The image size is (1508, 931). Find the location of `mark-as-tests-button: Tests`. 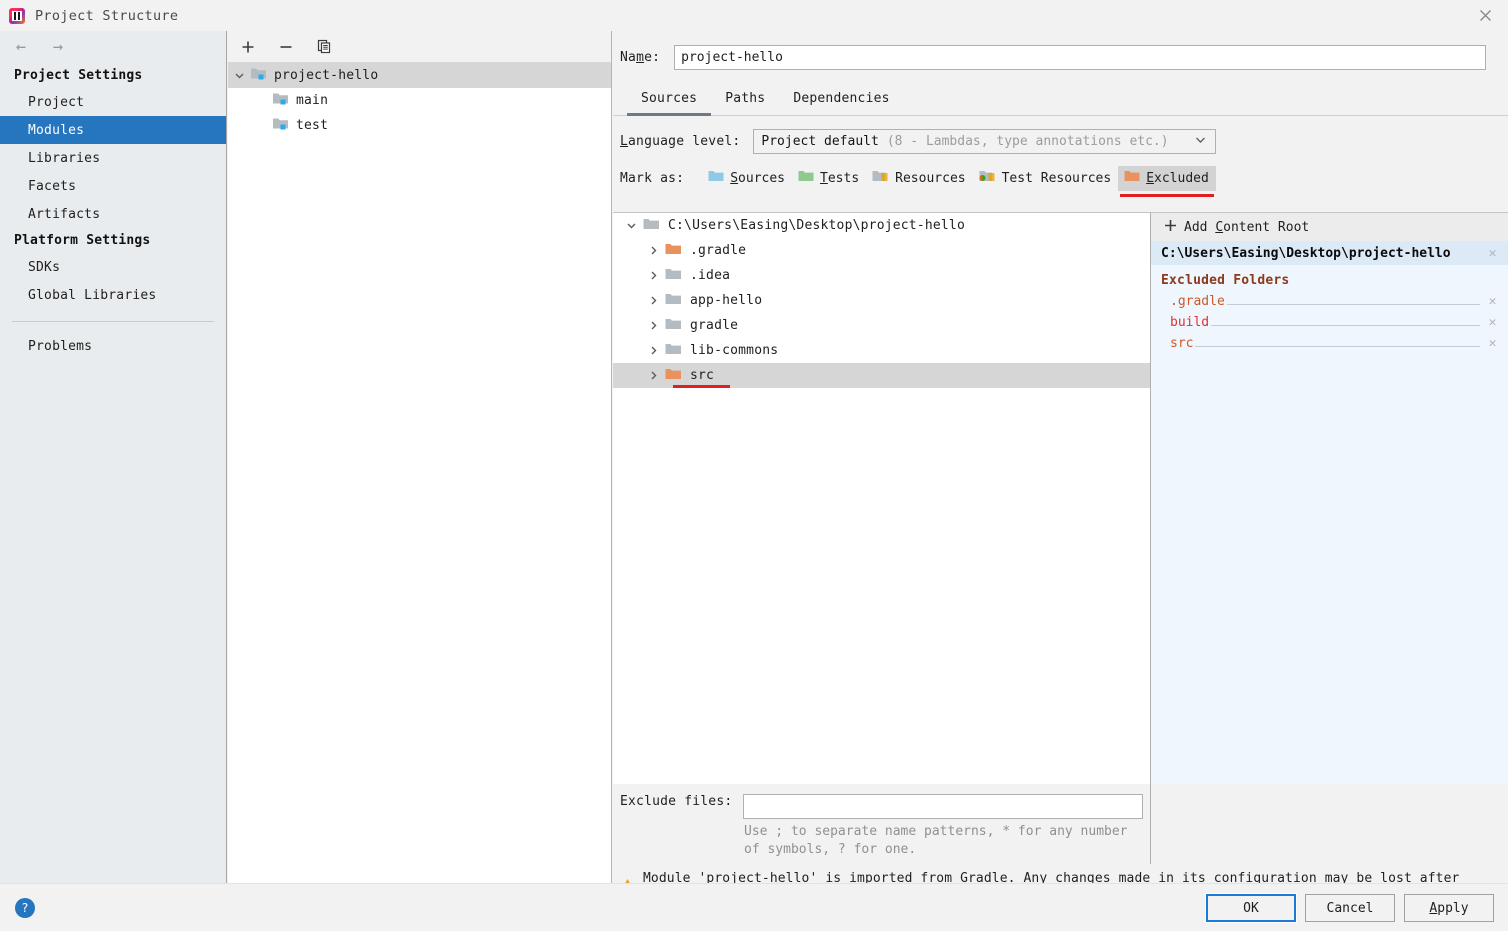

mark-as-tests-button: Tests is located at coordinates (829, 178).